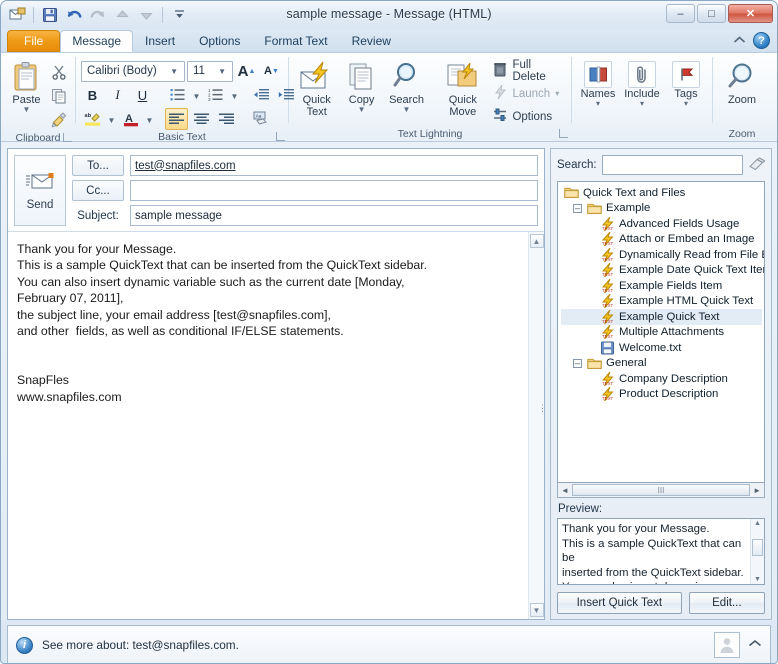  Describe the element at coordinates (742, 134) in the screenshot. I see `zoom-group-label-text: Zoom` at that location.